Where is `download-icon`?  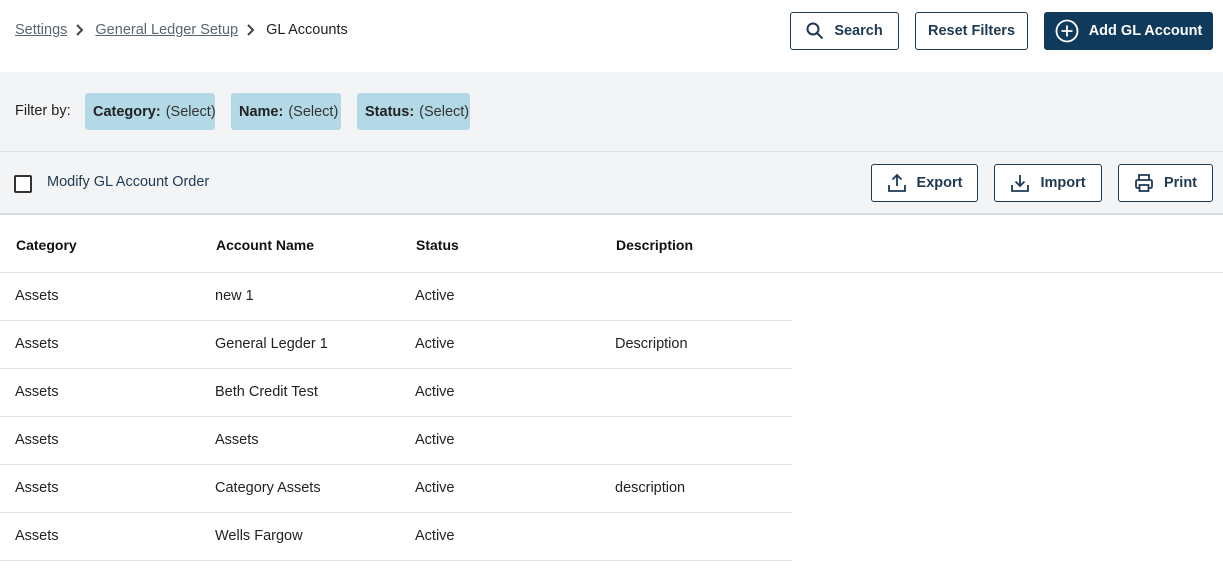
download-icon is located at coordinates (1020, 183).